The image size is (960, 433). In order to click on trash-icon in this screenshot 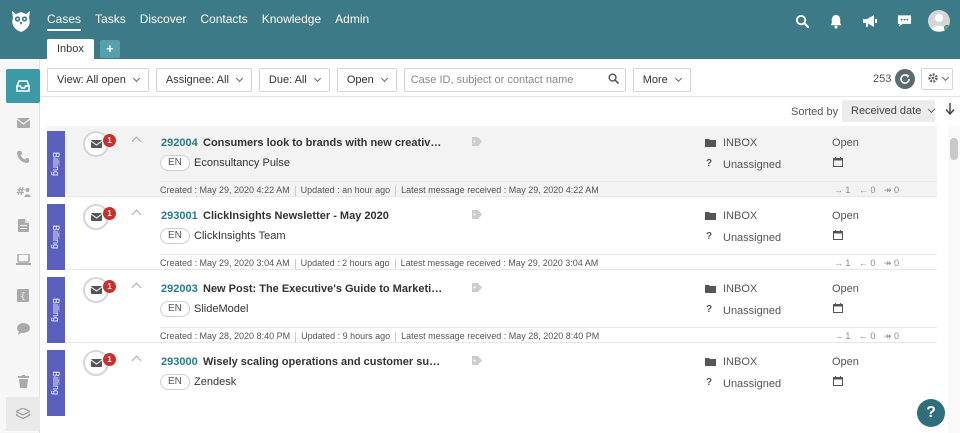, I will do `click(23, 381)`.